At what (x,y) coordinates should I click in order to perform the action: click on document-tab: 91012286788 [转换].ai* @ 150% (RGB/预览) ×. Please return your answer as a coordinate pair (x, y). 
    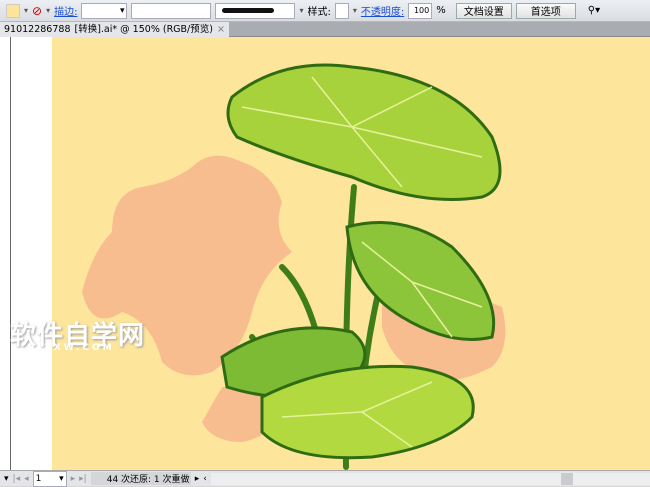
    Looking at the image, I should click on (114, 29).